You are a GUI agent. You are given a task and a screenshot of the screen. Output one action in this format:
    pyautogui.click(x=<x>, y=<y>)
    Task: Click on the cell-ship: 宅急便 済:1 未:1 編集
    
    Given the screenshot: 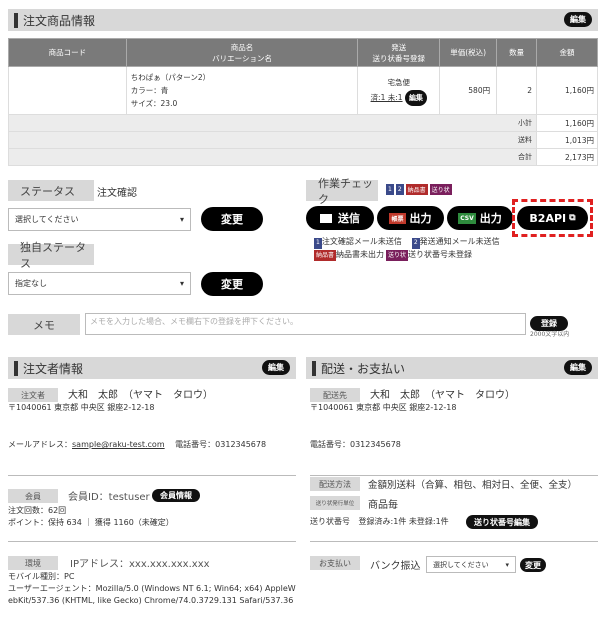 What is the action you would take?
    pyautogui.click(x=399, y=90)
    